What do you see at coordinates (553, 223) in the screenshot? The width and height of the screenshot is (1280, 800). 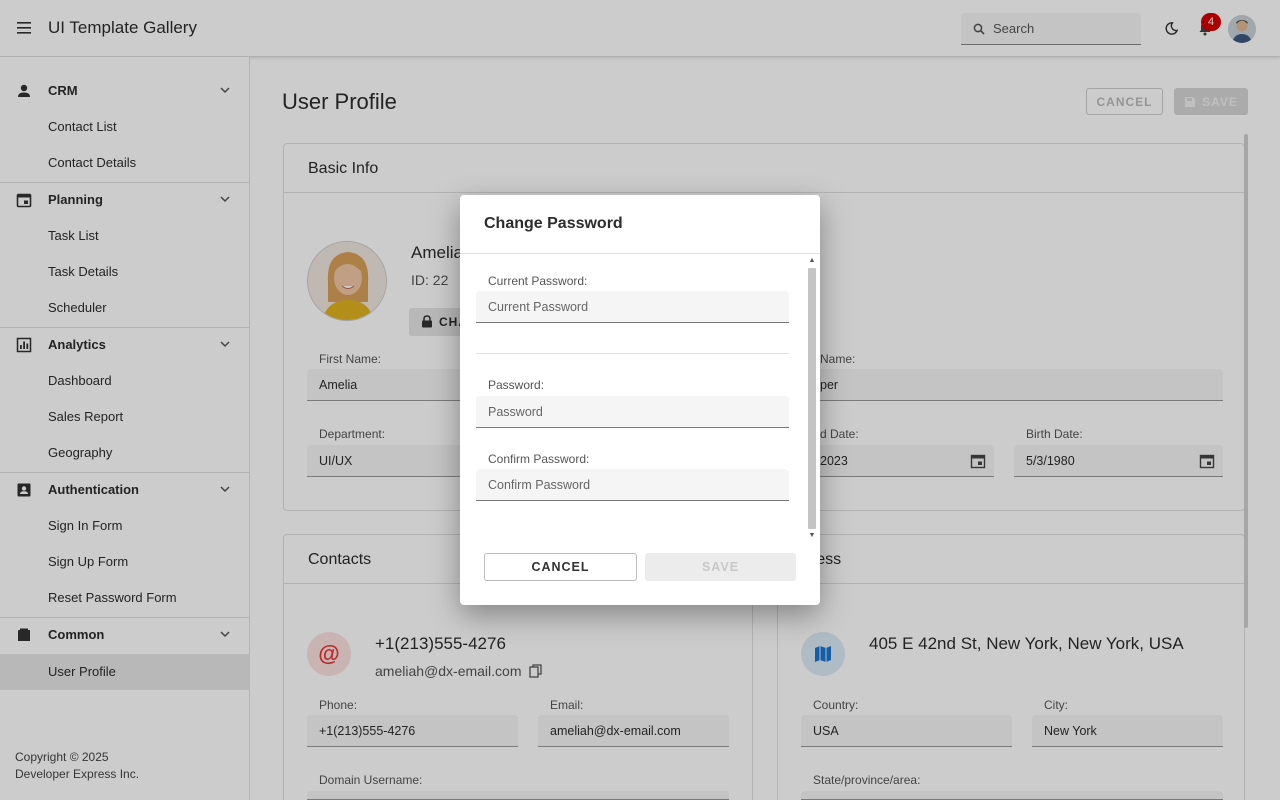 I see `dialog-title: Change Password` at bounding box center [553, 223].